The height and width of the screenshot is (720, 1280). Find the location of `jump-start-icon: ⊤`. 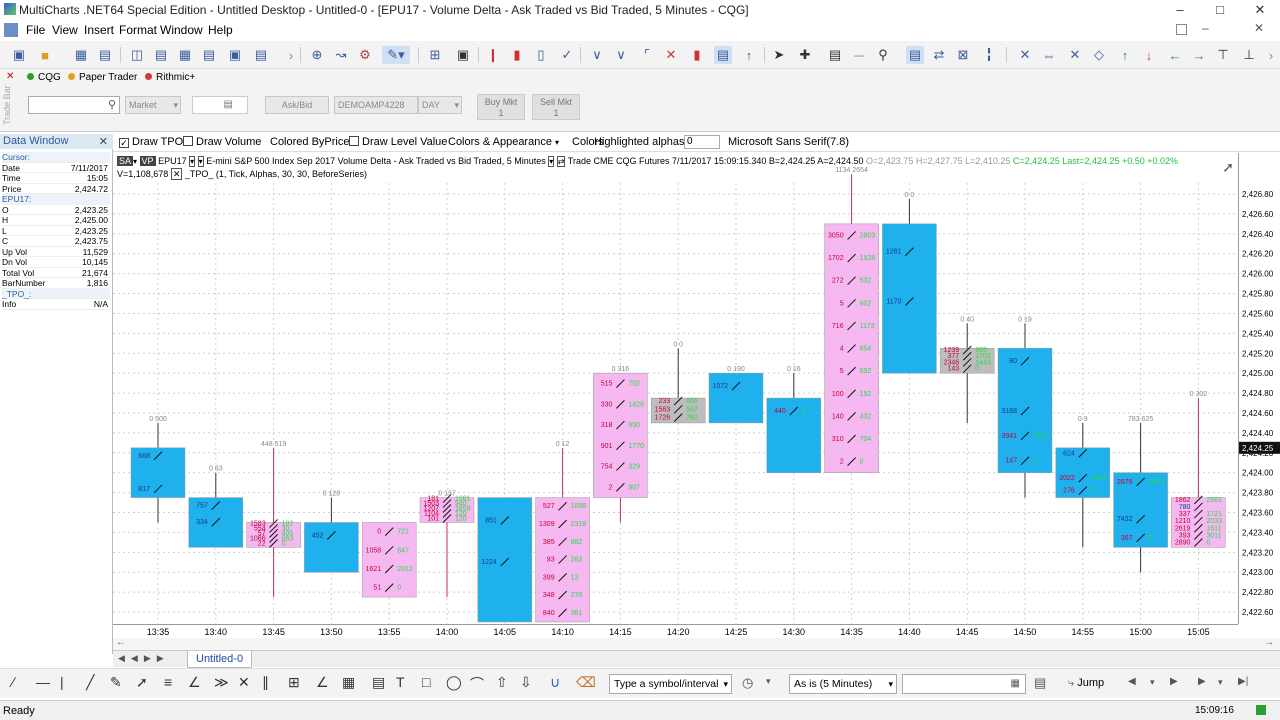

jump-start-icon: ⊤ is located at coordinates (1223, 55).